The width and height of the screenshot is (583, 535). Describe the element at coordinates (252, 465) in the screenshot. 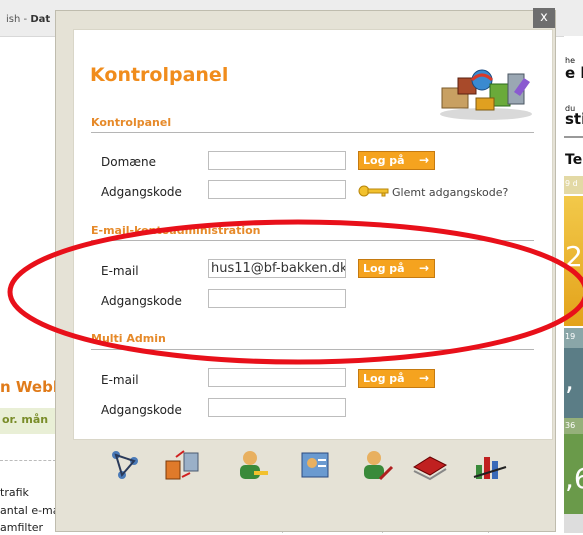

I see `user-key-icon` at that location.